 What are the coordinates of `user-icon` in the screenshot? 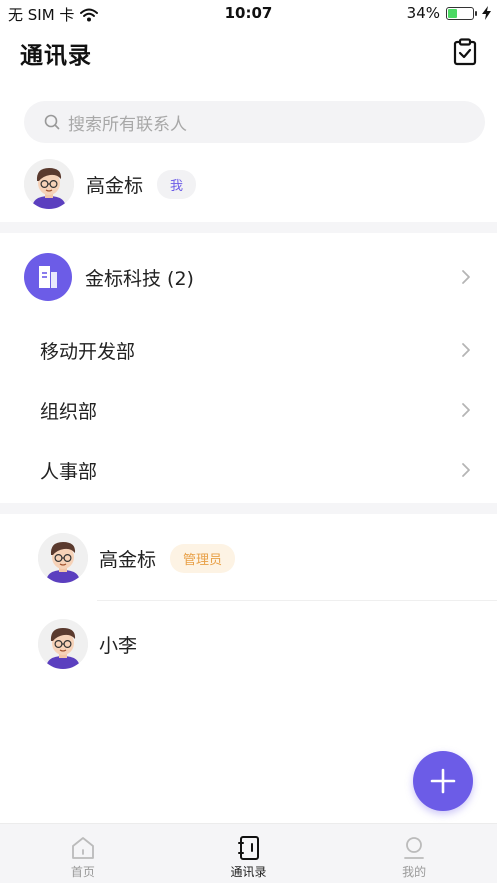 It's located at (414, 848).